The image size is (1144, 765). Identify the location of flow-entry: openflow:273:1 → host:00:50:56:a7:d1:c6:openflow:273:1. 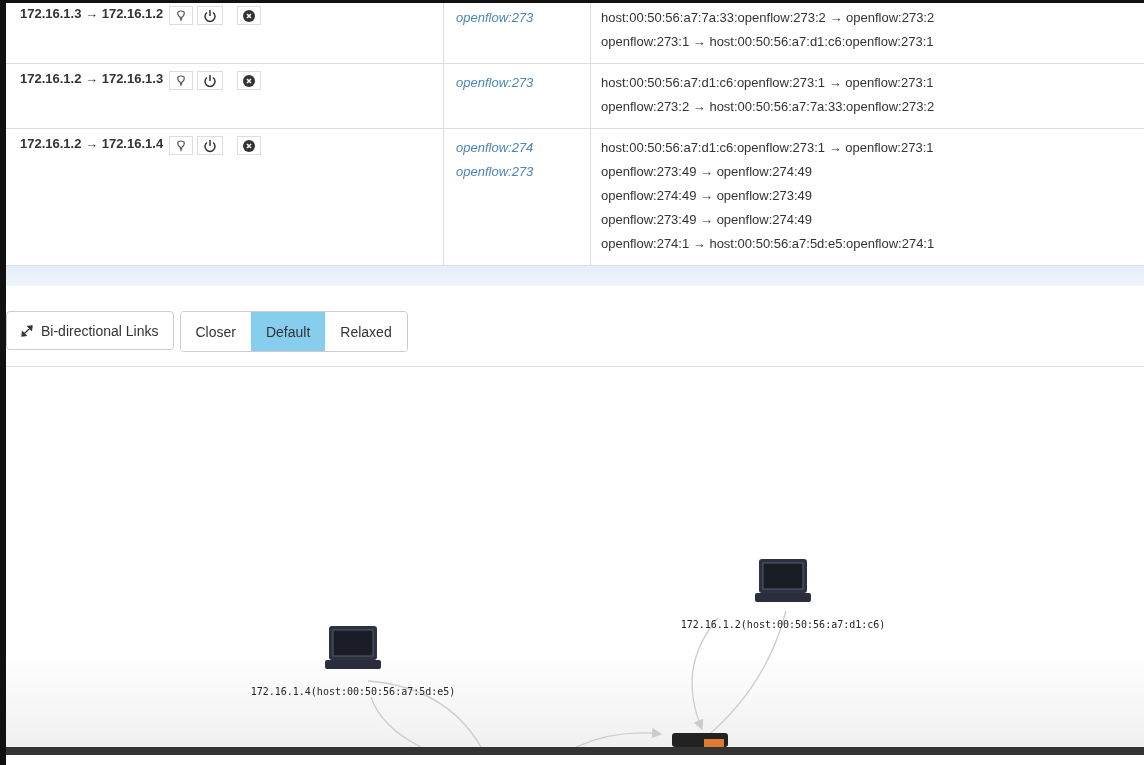
(768, 42).